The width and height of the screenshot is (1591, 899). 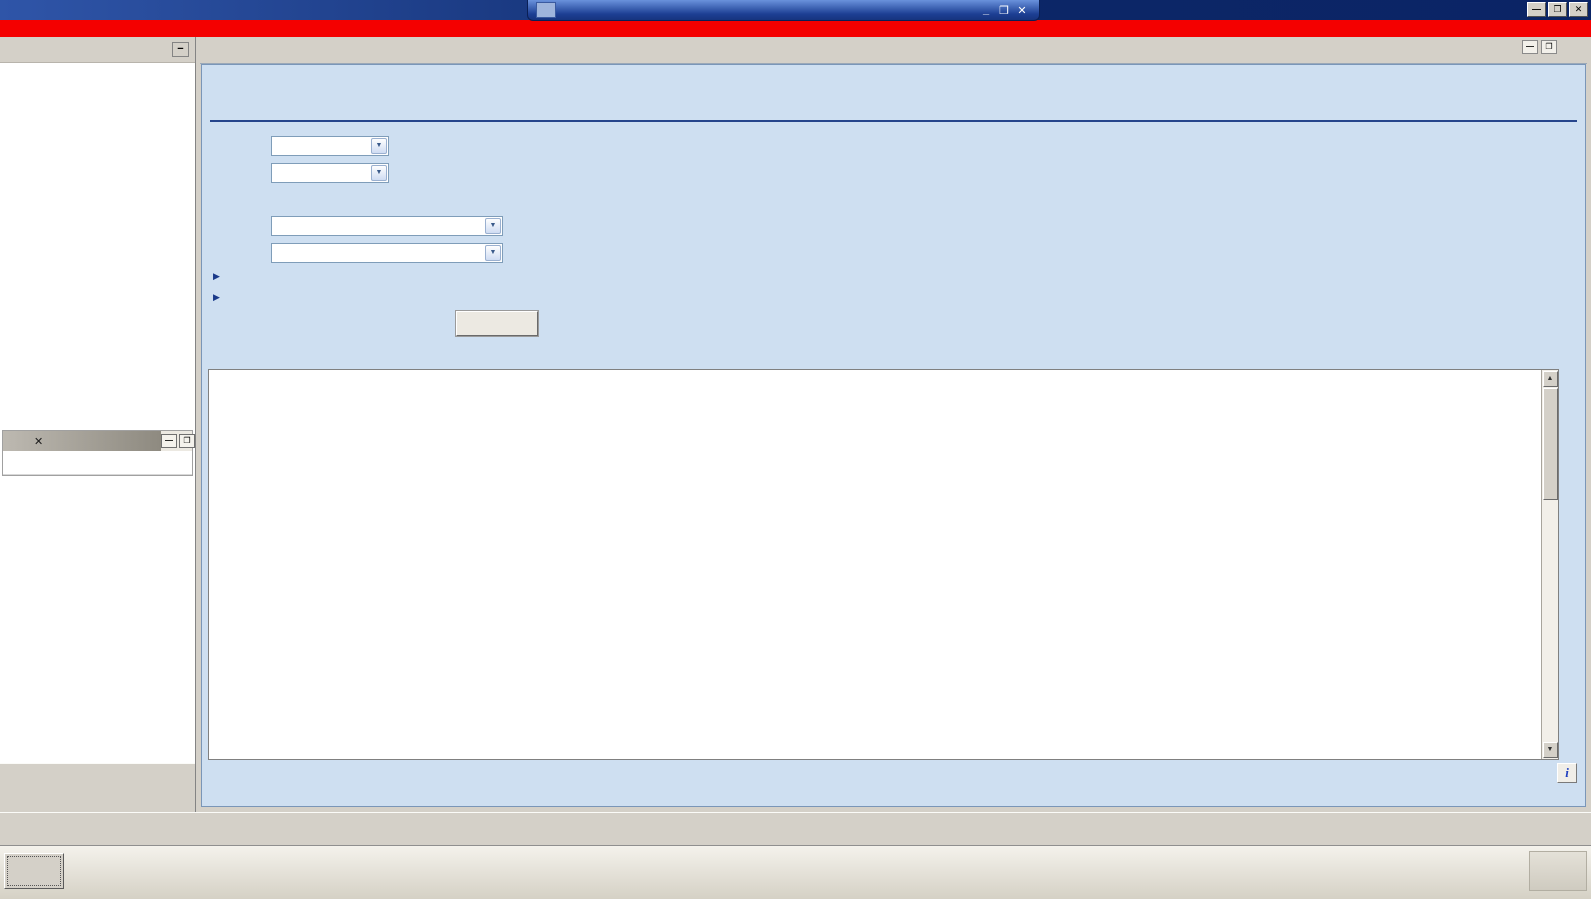 I want to click on car-icon, so click(x=235, y=87).